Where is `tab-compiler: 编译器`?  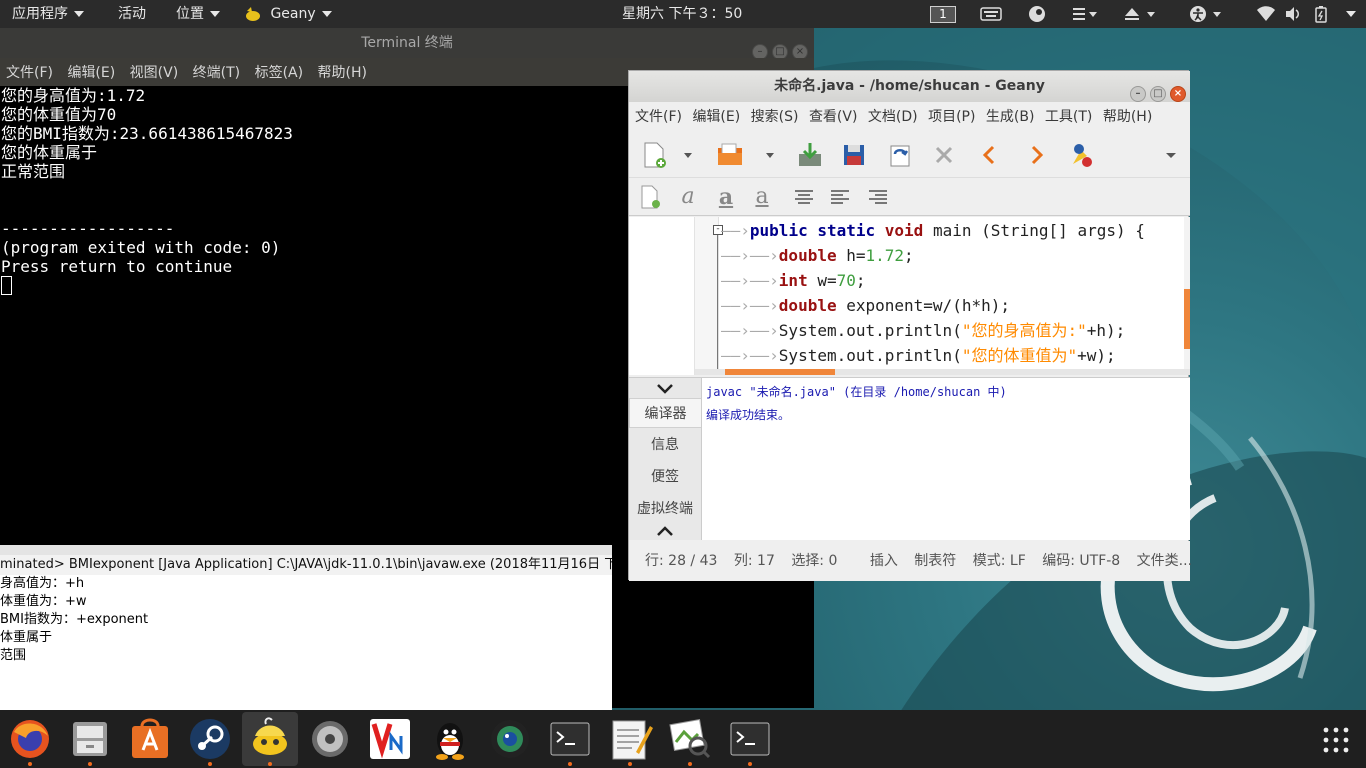 tab-compiler: 编译器 is located at coordinates (665, 413).